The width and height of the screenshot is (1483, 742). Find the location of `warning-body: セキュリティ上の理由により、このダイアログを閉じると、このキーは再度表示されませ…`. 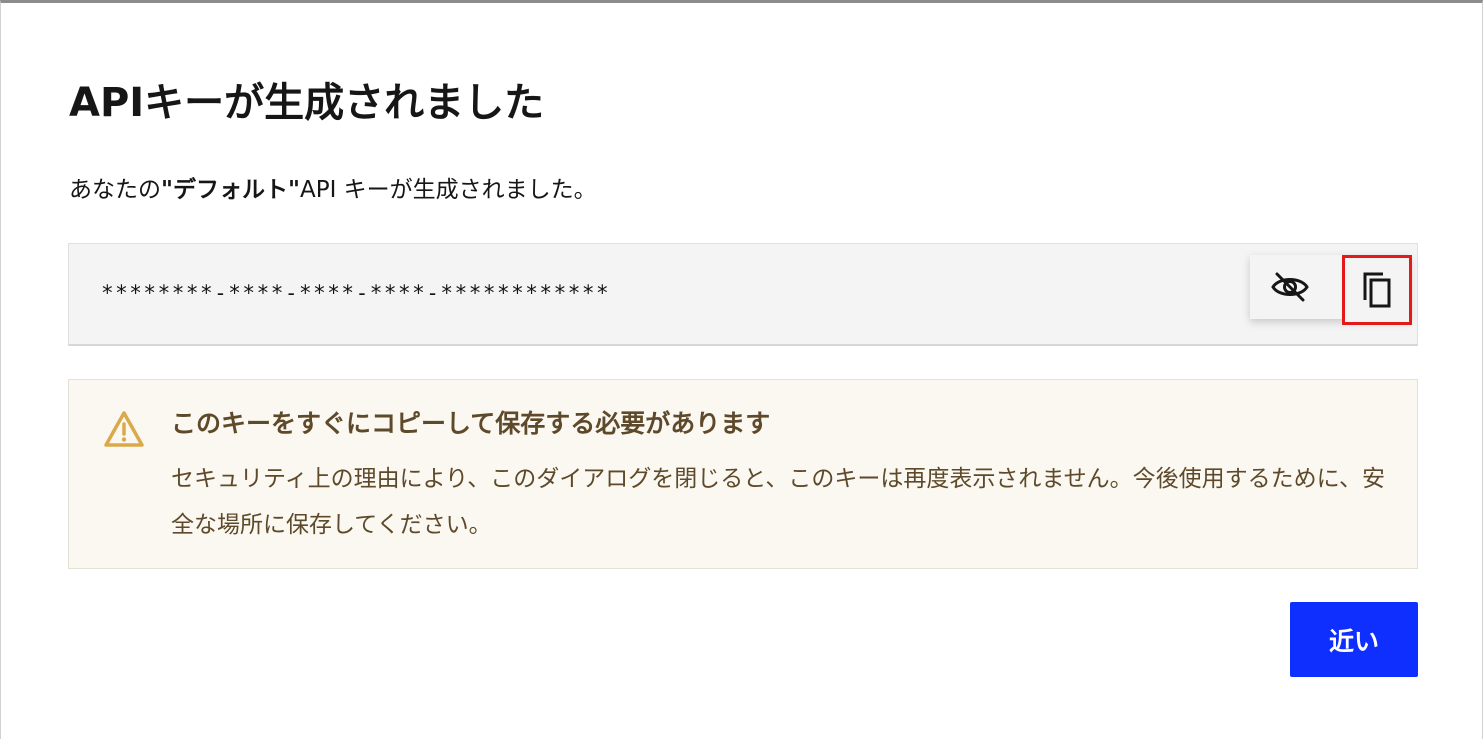

warning-body: セキュリティ上の理由により、このダイアログを閉じると、このキーは再度表示されませ… is located at coordinates (778, 502).